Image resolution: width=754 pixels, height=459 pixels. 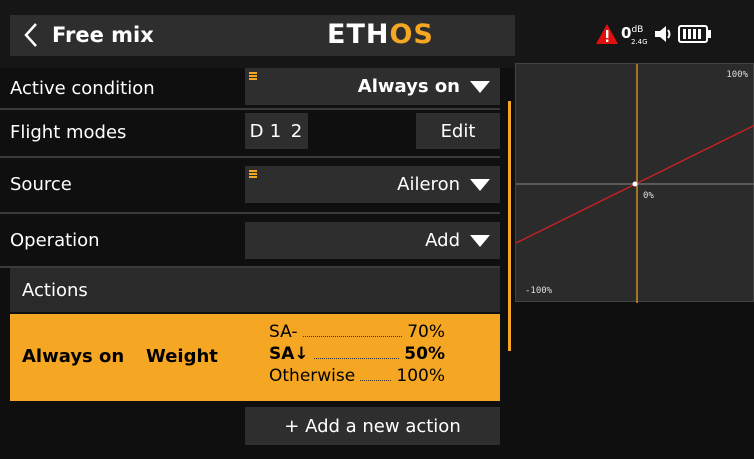 What do you see at coordinates (737, 75) in the screenshot?
I see `graph-top-label: 100%` at bounding box center [737, 75].